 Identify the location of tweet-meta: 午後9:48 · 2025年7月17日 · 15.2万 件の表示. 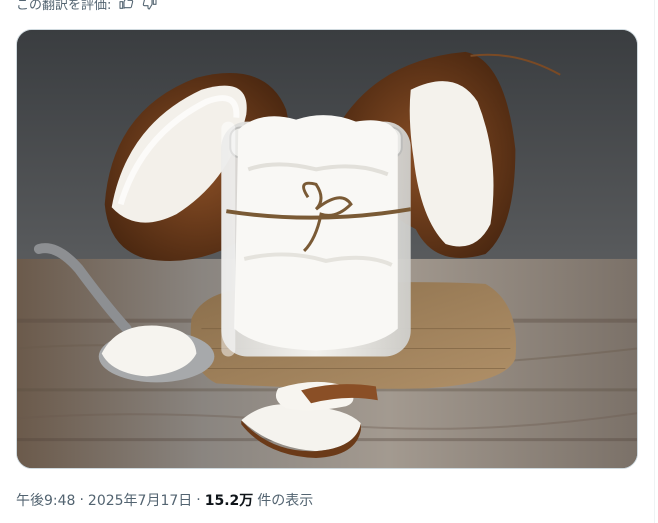
(164, 500).